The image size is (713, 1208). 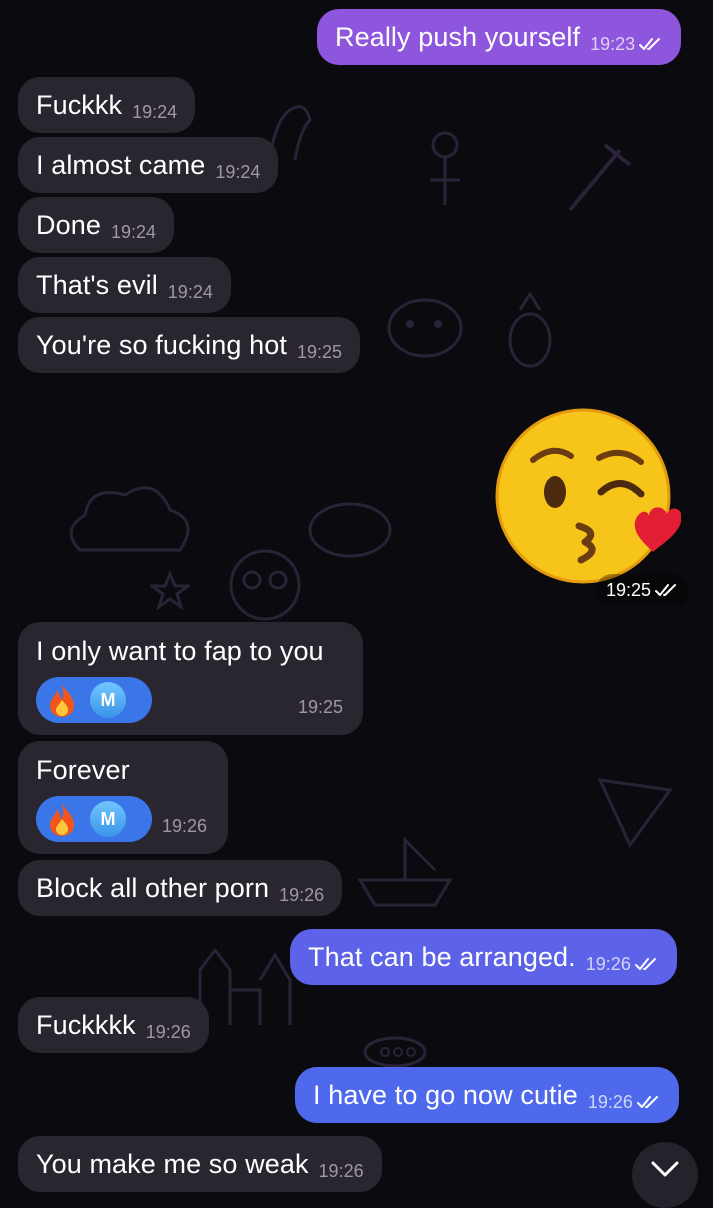 I want to click on scroll-to-bottom-button, so click(x=665, y=1175).